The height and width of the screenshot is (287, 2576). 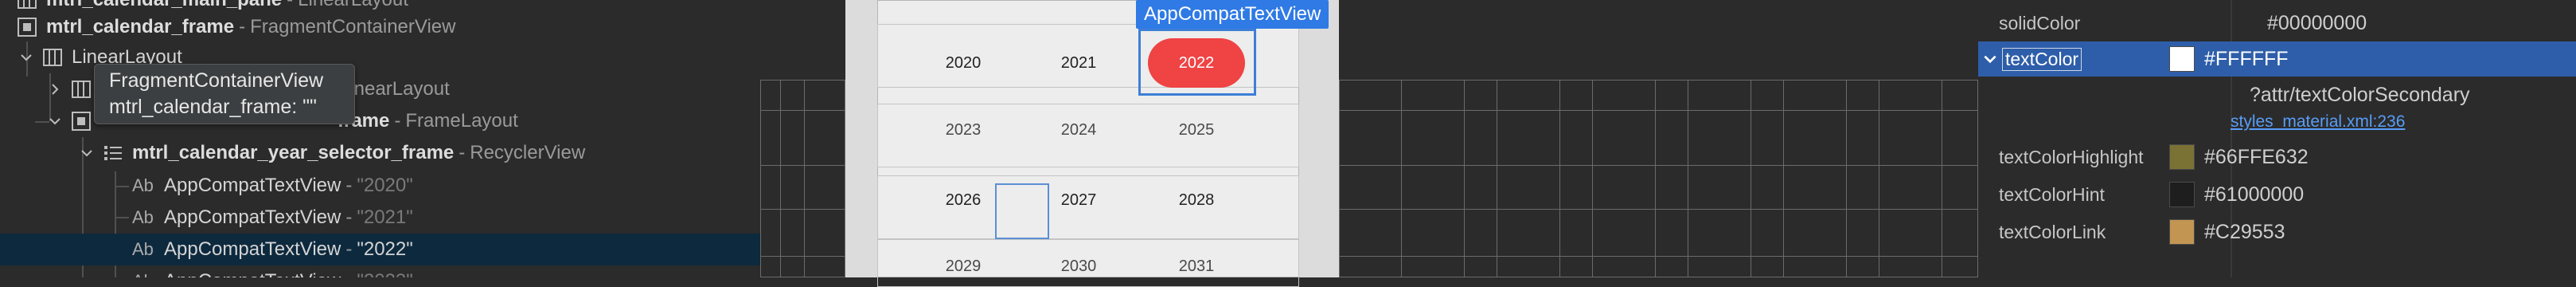 I want to click on attribute-value-wrap: #C29553, so click(x=2227, y=232).